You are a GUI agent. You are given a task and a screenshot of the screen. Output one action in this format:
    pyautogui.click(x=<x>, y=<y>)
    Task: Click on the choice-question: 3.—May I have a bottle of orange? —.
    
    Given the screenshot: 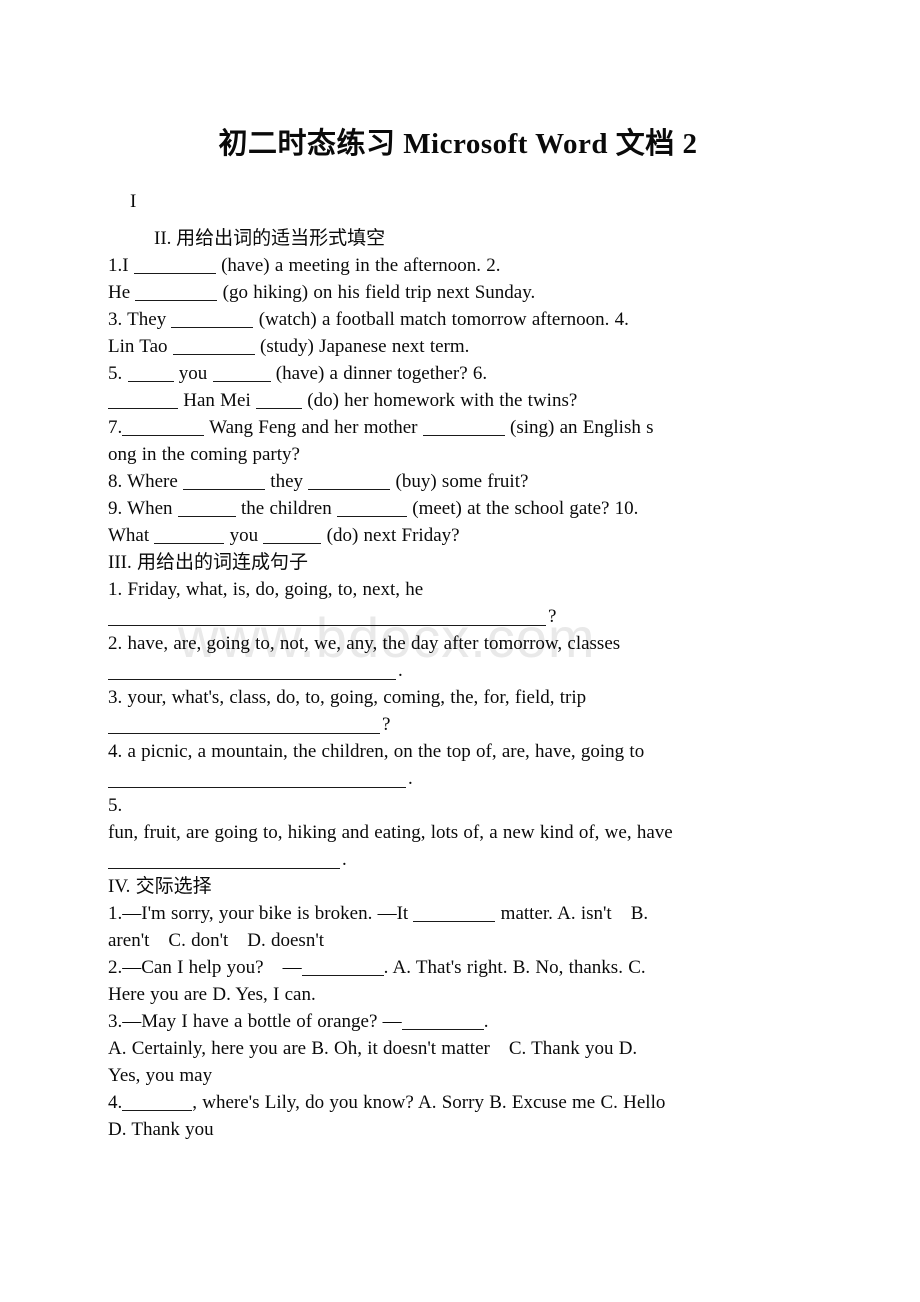 What is the action you would take?
    pyautogui.click(x=458, y=1021)
    